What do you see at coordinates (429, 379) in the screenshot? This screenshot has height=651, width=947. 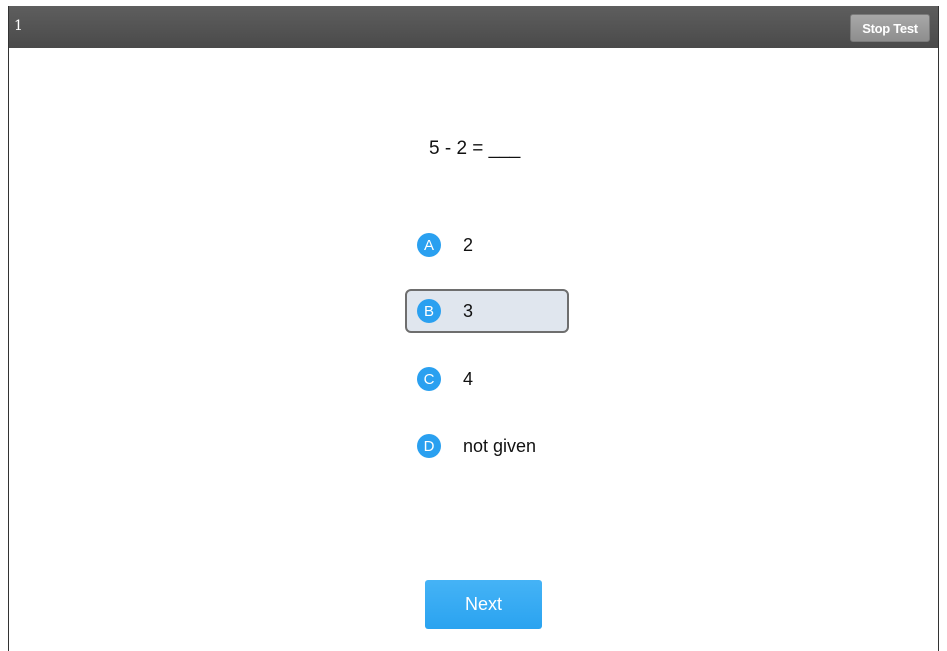 I see `option-c-badge: C` at bounding box center [429, 379].